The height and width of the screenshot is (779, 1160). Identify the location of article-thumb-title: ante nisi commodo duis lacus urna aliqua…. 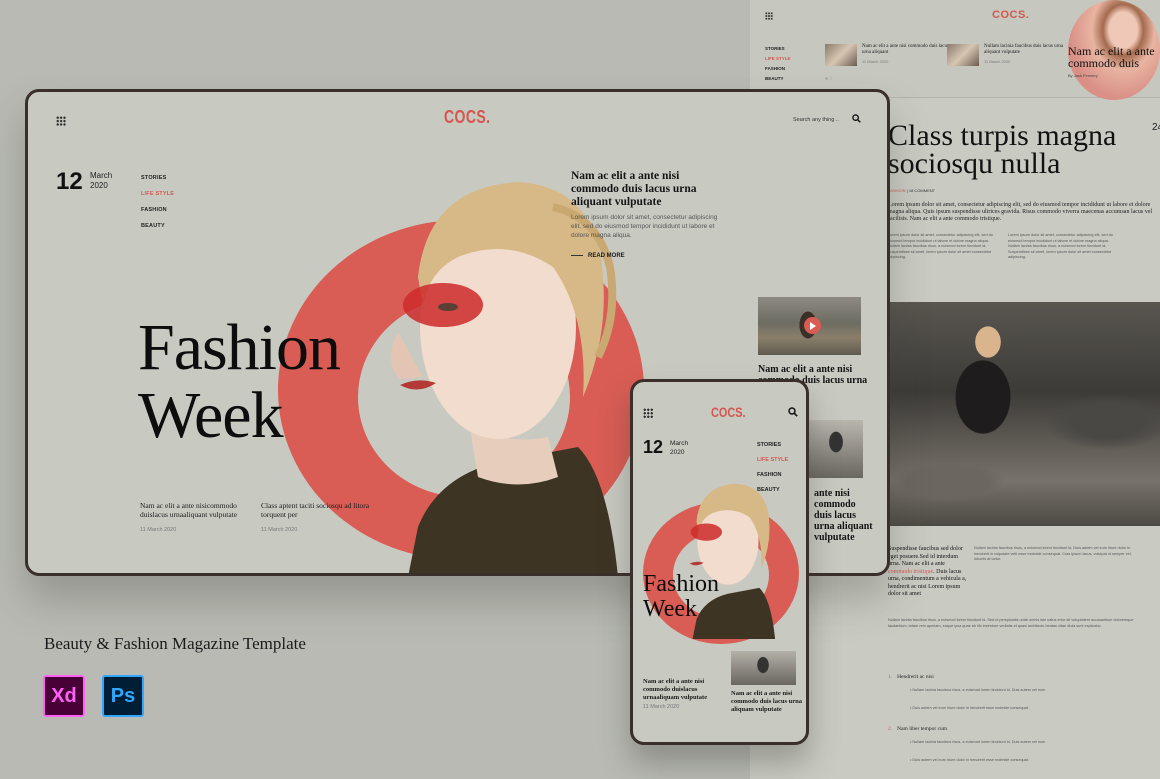
(844, 515).